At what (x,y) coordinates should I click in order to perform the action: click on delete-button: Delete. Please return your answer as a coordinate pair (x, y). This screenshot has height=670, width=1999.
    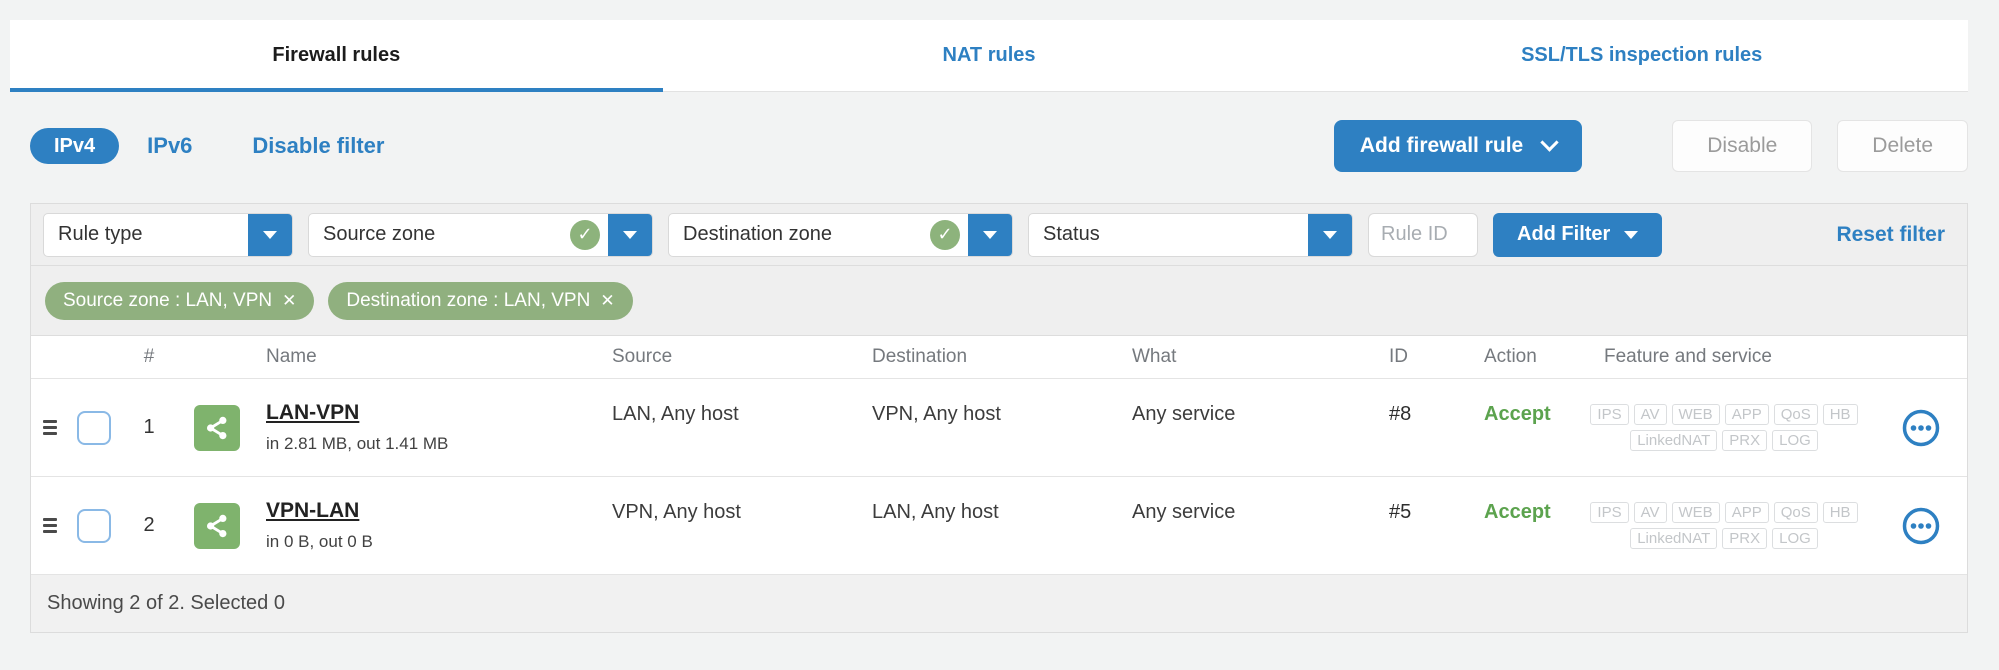
    Looking at the image, I should click on (1902, 146).